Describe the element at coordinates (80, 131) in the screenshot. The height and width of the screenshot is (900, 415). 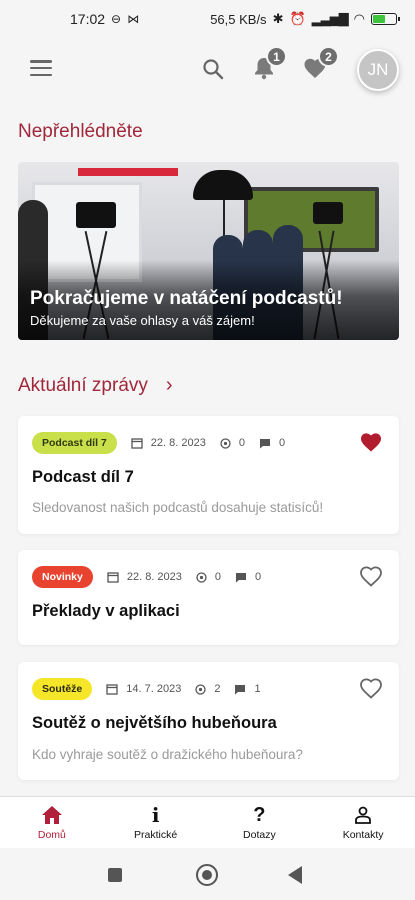
I see `featured-section-title: Nepřehlédněte` at that location.